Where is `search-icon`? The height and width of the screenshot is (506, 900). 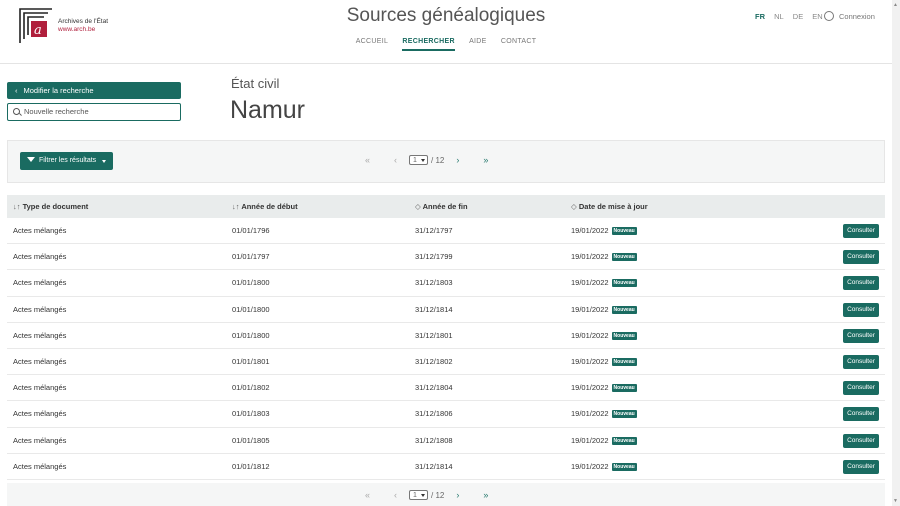 search-icon is located at coordinates (16, 111).